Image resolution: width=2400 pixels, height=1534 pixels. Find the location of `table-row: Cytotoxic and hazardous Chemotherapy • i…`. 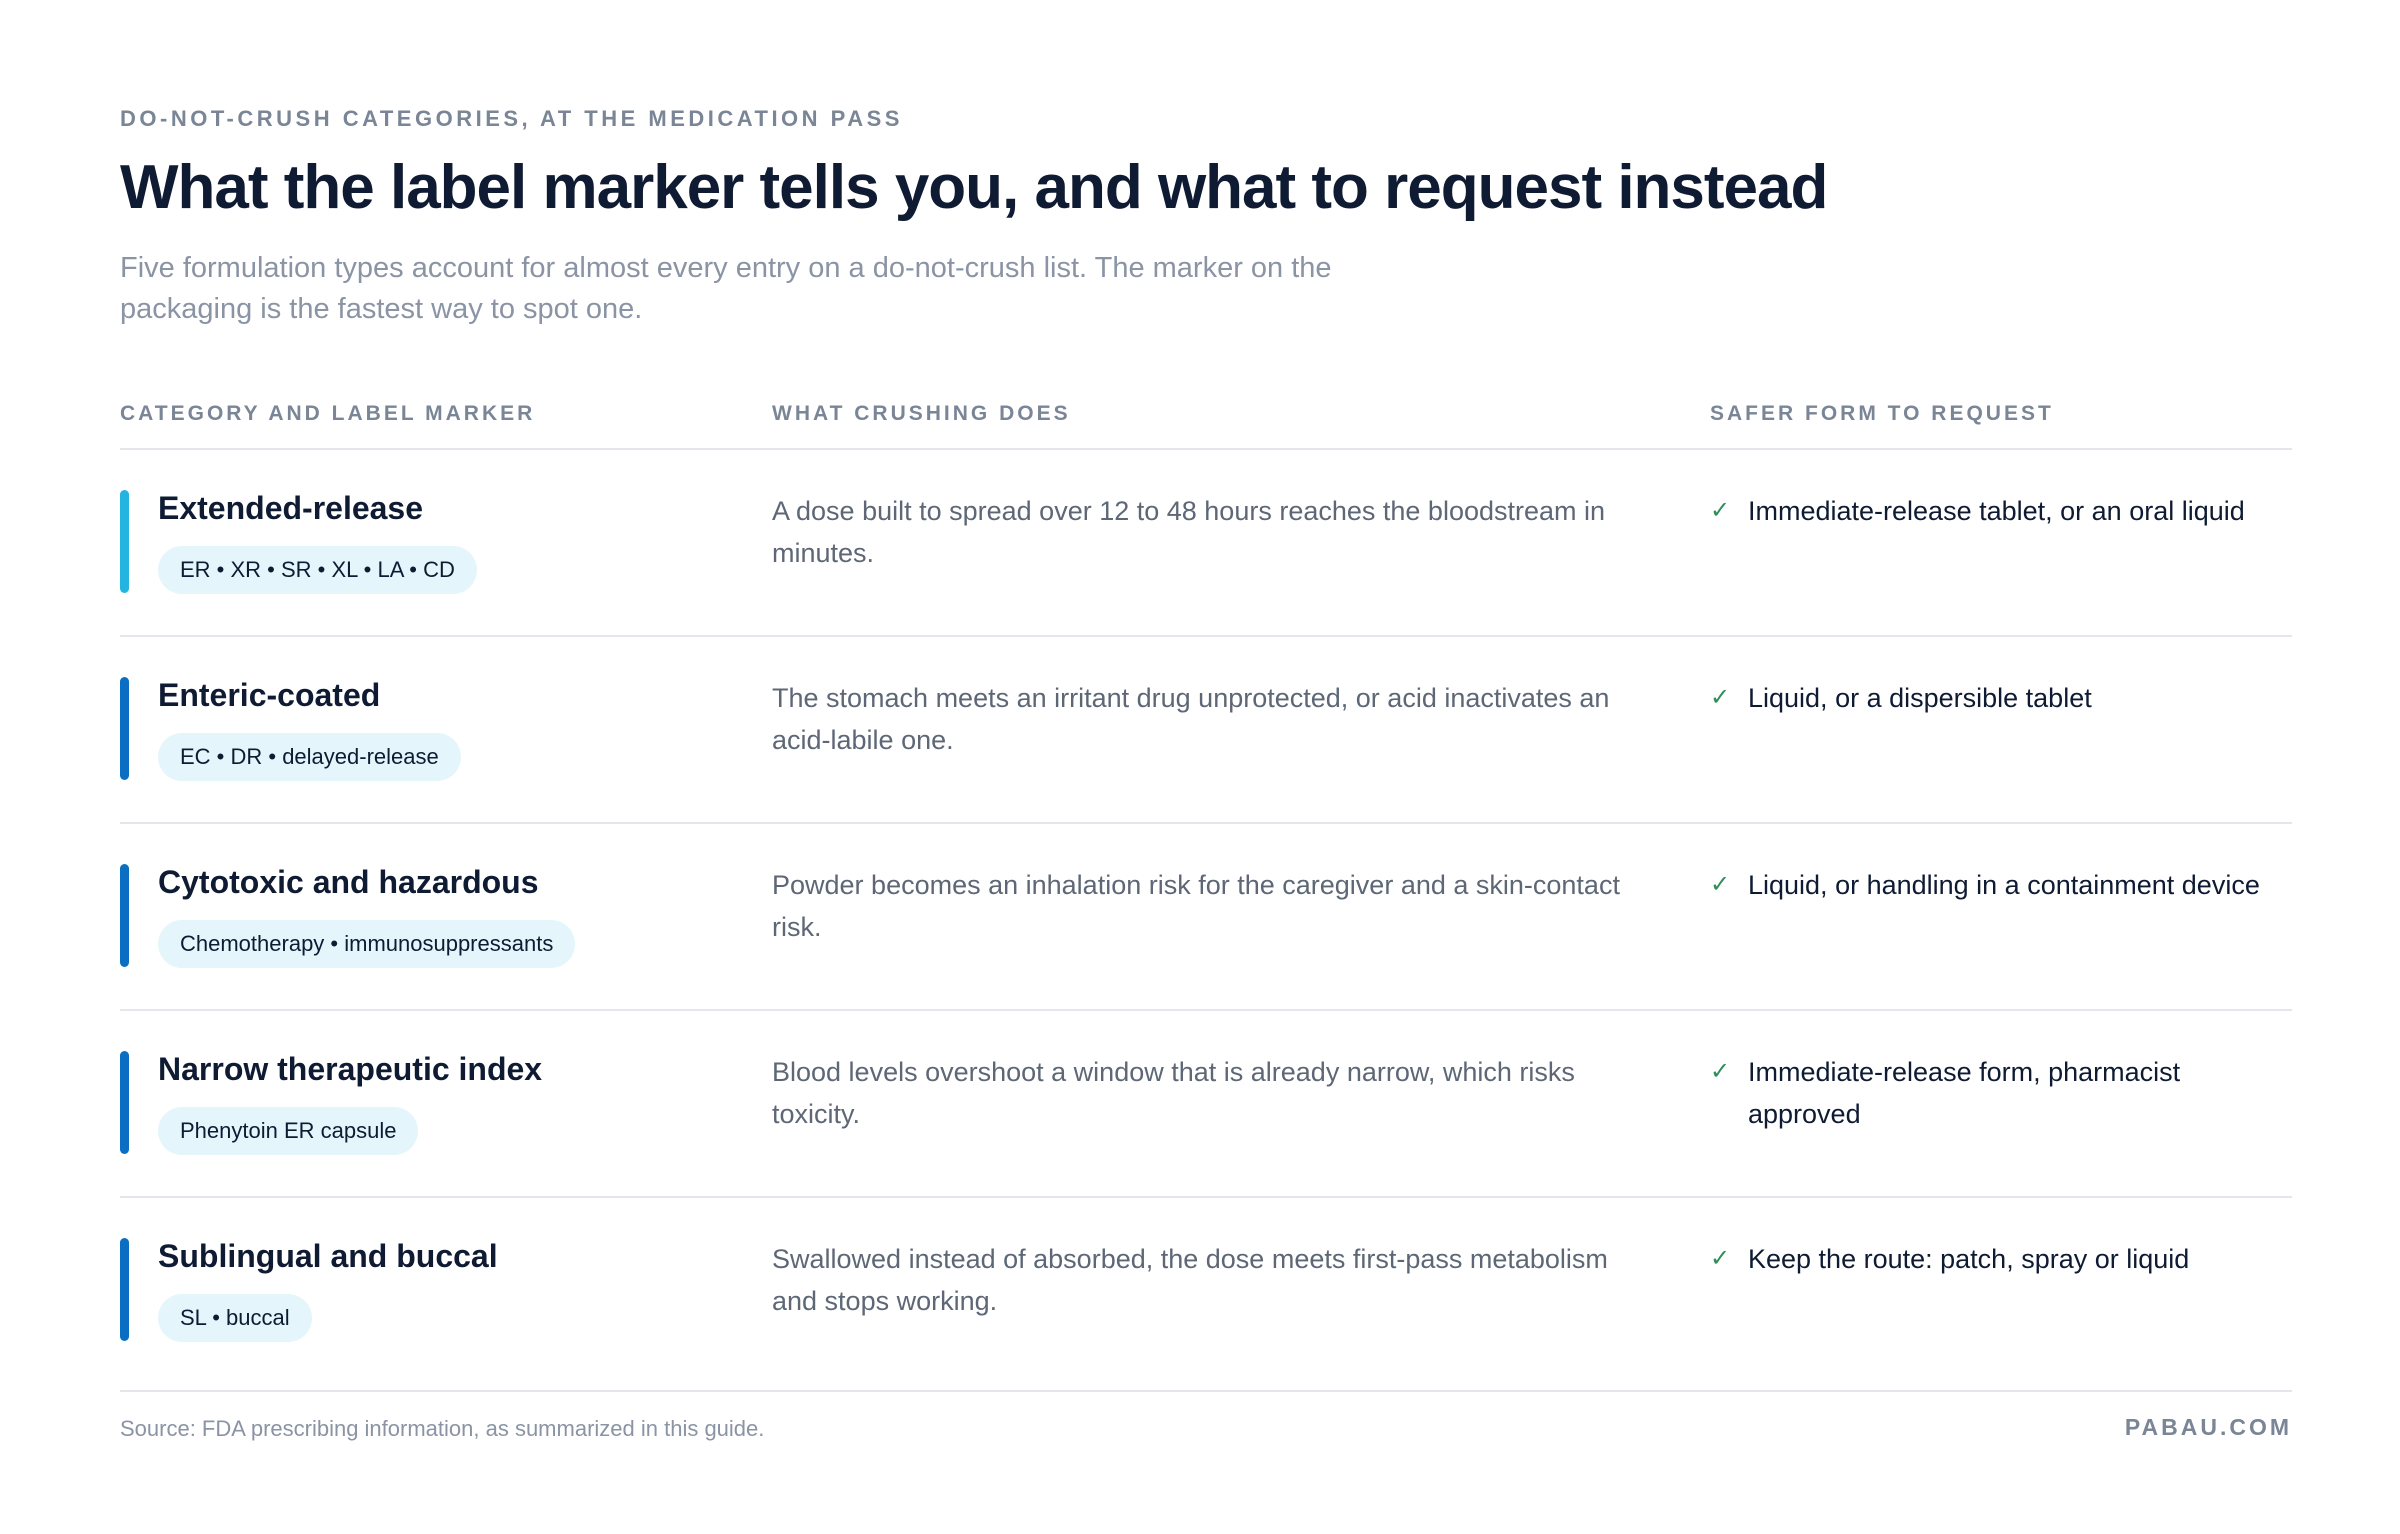

table-row: Cytotoxic and hazardous Chemotherapy • i… is located at coordinates (1206, 917).